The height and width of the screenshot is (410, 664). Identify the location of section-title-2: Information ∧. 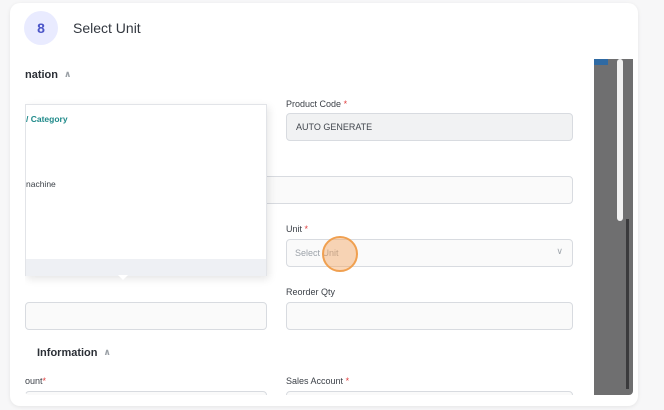
(74, 353).